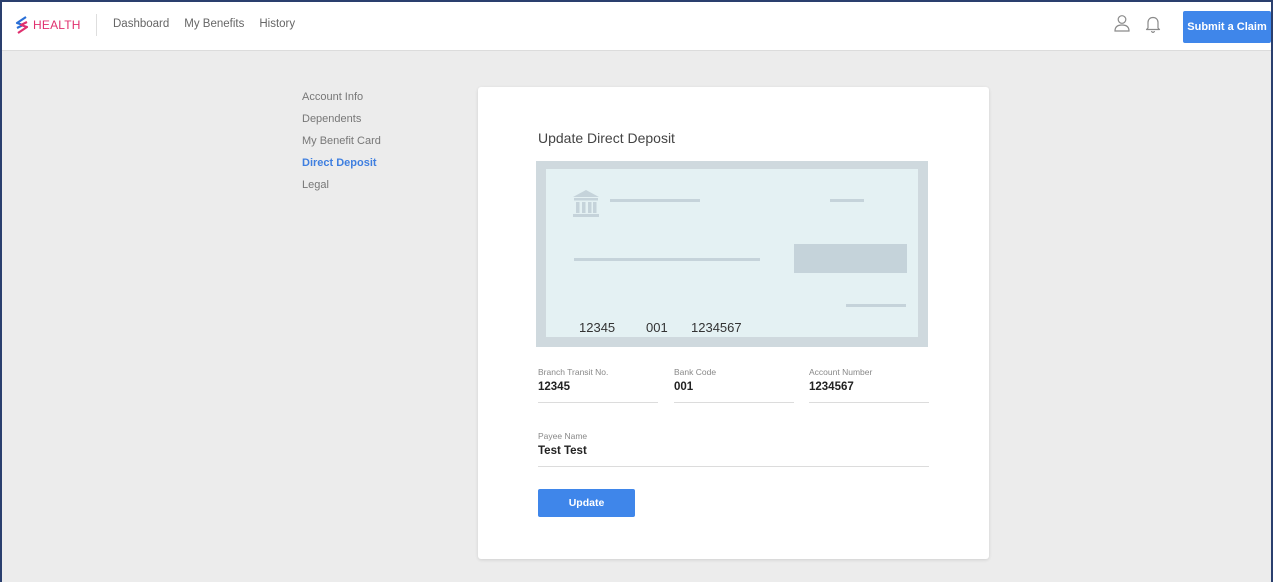  I want to click on account-number-label: Account Number, so click(841, 372).